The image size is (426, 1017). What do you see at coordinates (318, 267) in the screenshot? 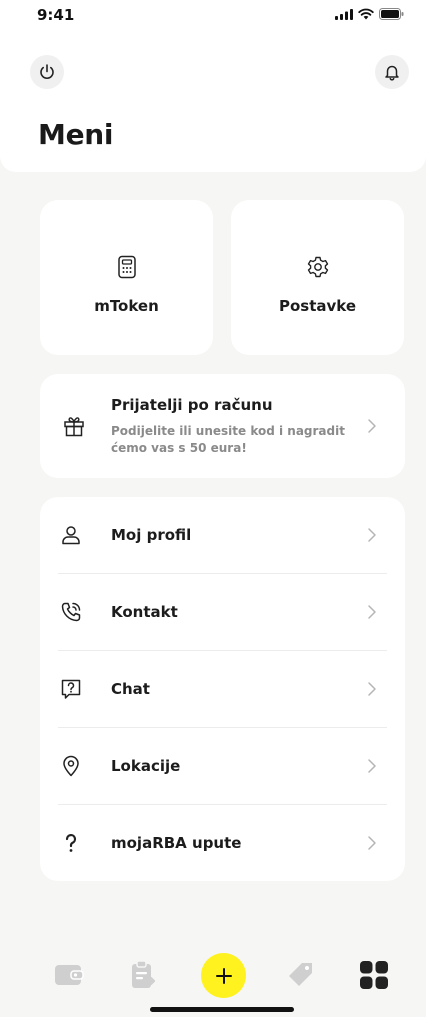
I see `gear-icon` at bounding box center [318, 267].